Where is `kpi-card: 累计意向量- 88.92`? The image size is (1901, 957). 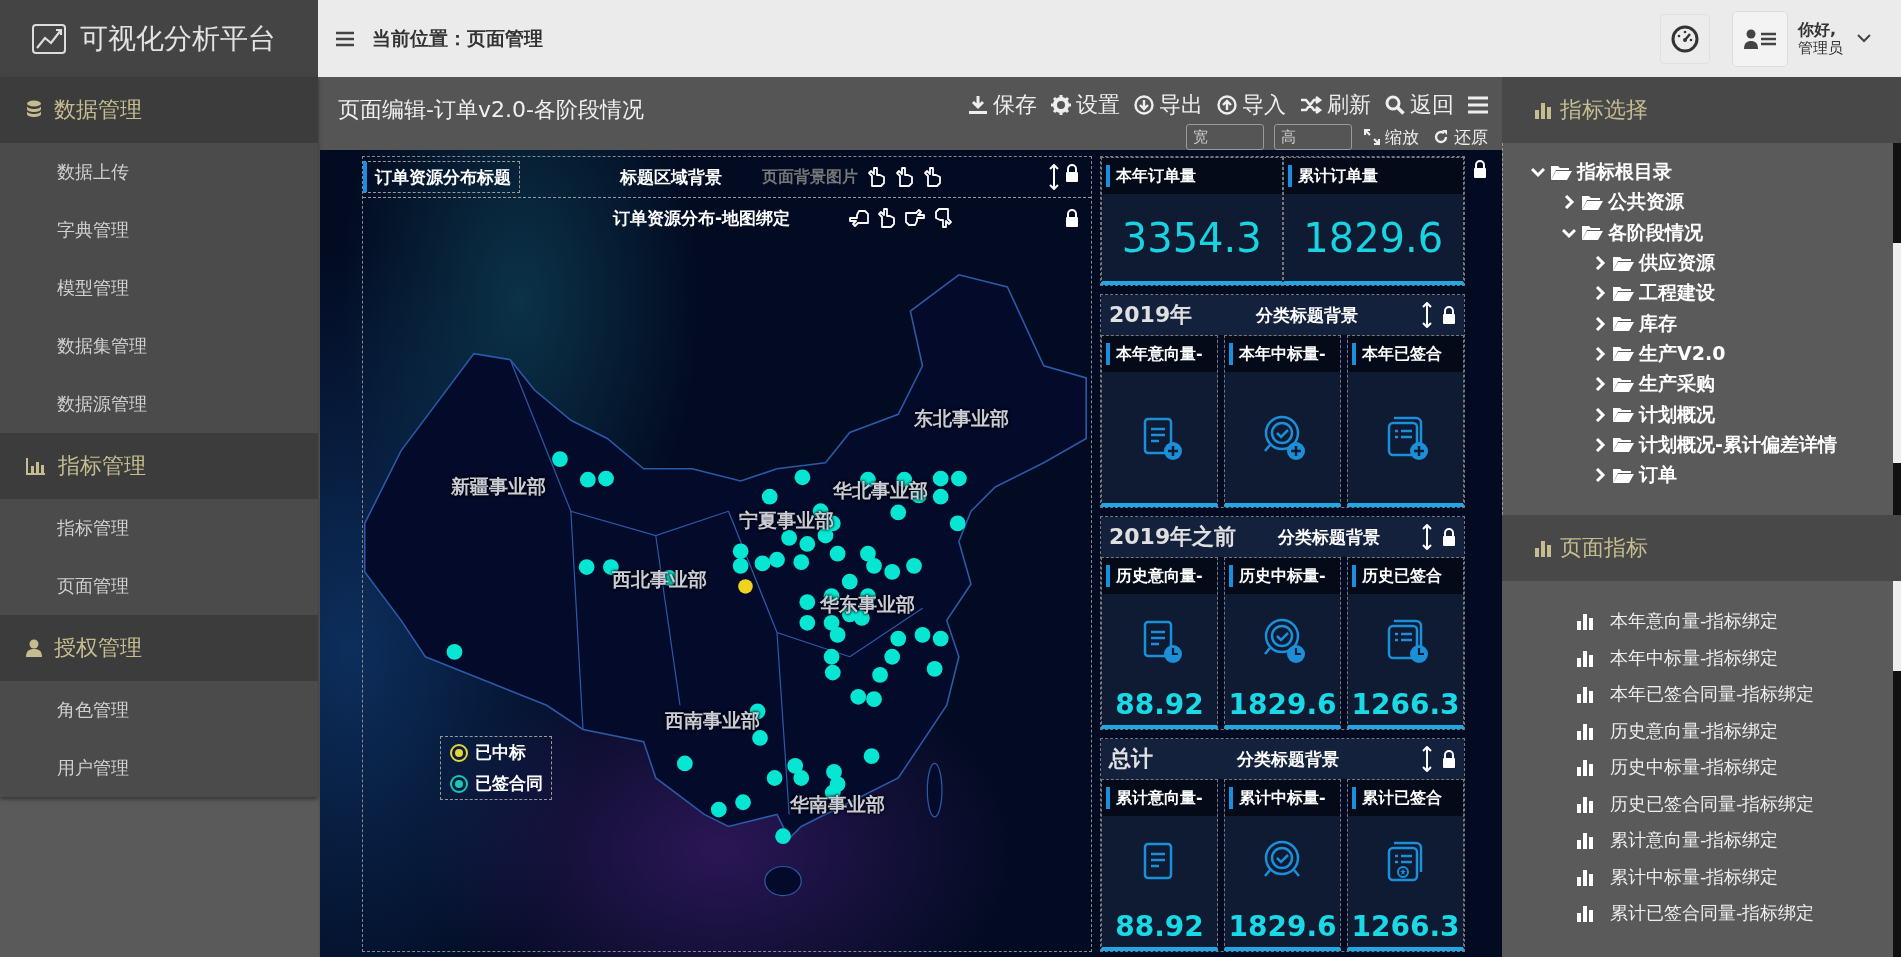
kpi-card: 累计意向量- 88.92 is located at coordinates (1159, 865).